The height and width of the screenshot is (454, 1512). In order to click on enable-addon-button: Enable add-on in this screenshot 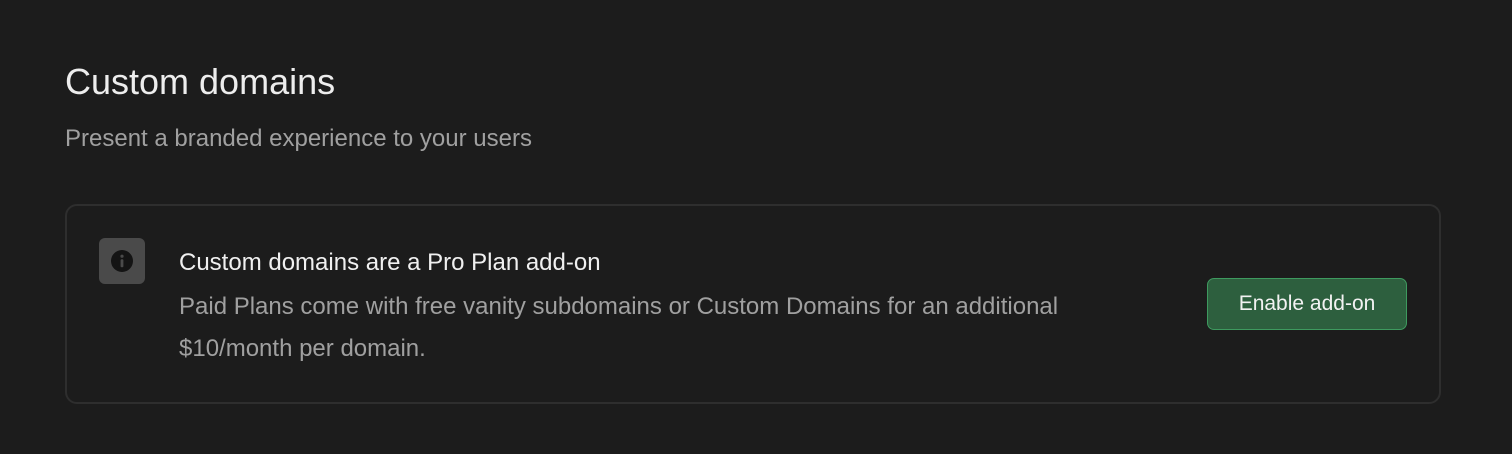, I will do `click(1307, 304)`.